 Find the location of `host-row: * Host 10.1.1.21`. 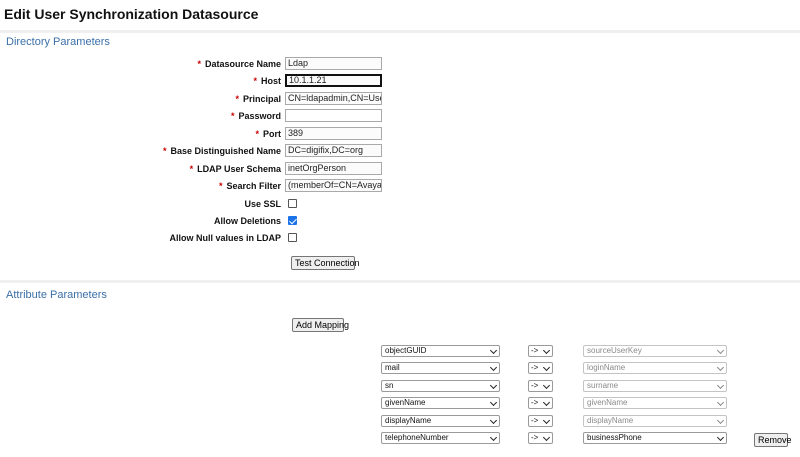

host-row: * Host 10.1.1.21 is located at coordinates (400, 81).